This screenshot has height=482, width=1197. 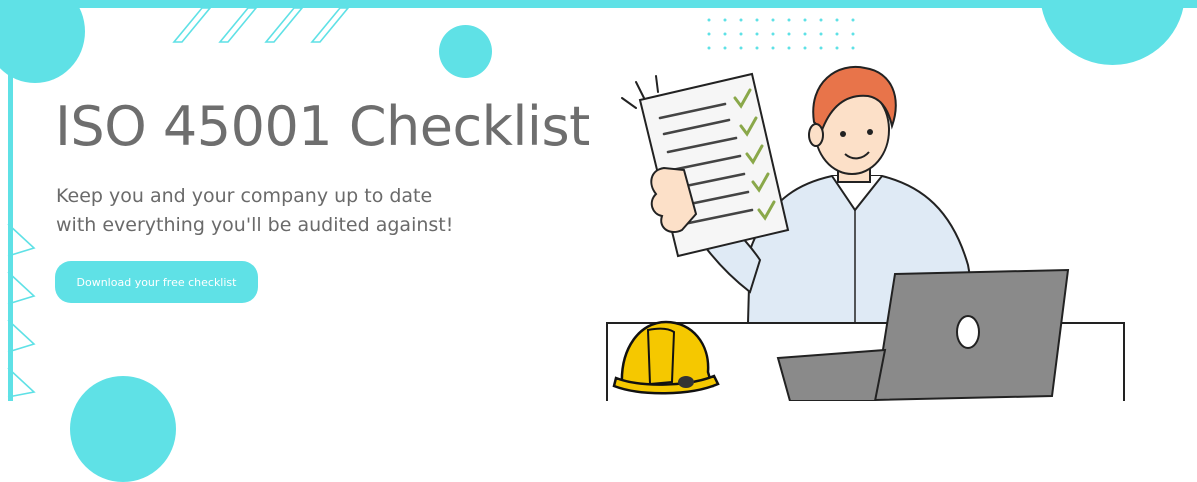 I want to click on download-checklist-button: Download your free checklist, so click(x=156, y=282).